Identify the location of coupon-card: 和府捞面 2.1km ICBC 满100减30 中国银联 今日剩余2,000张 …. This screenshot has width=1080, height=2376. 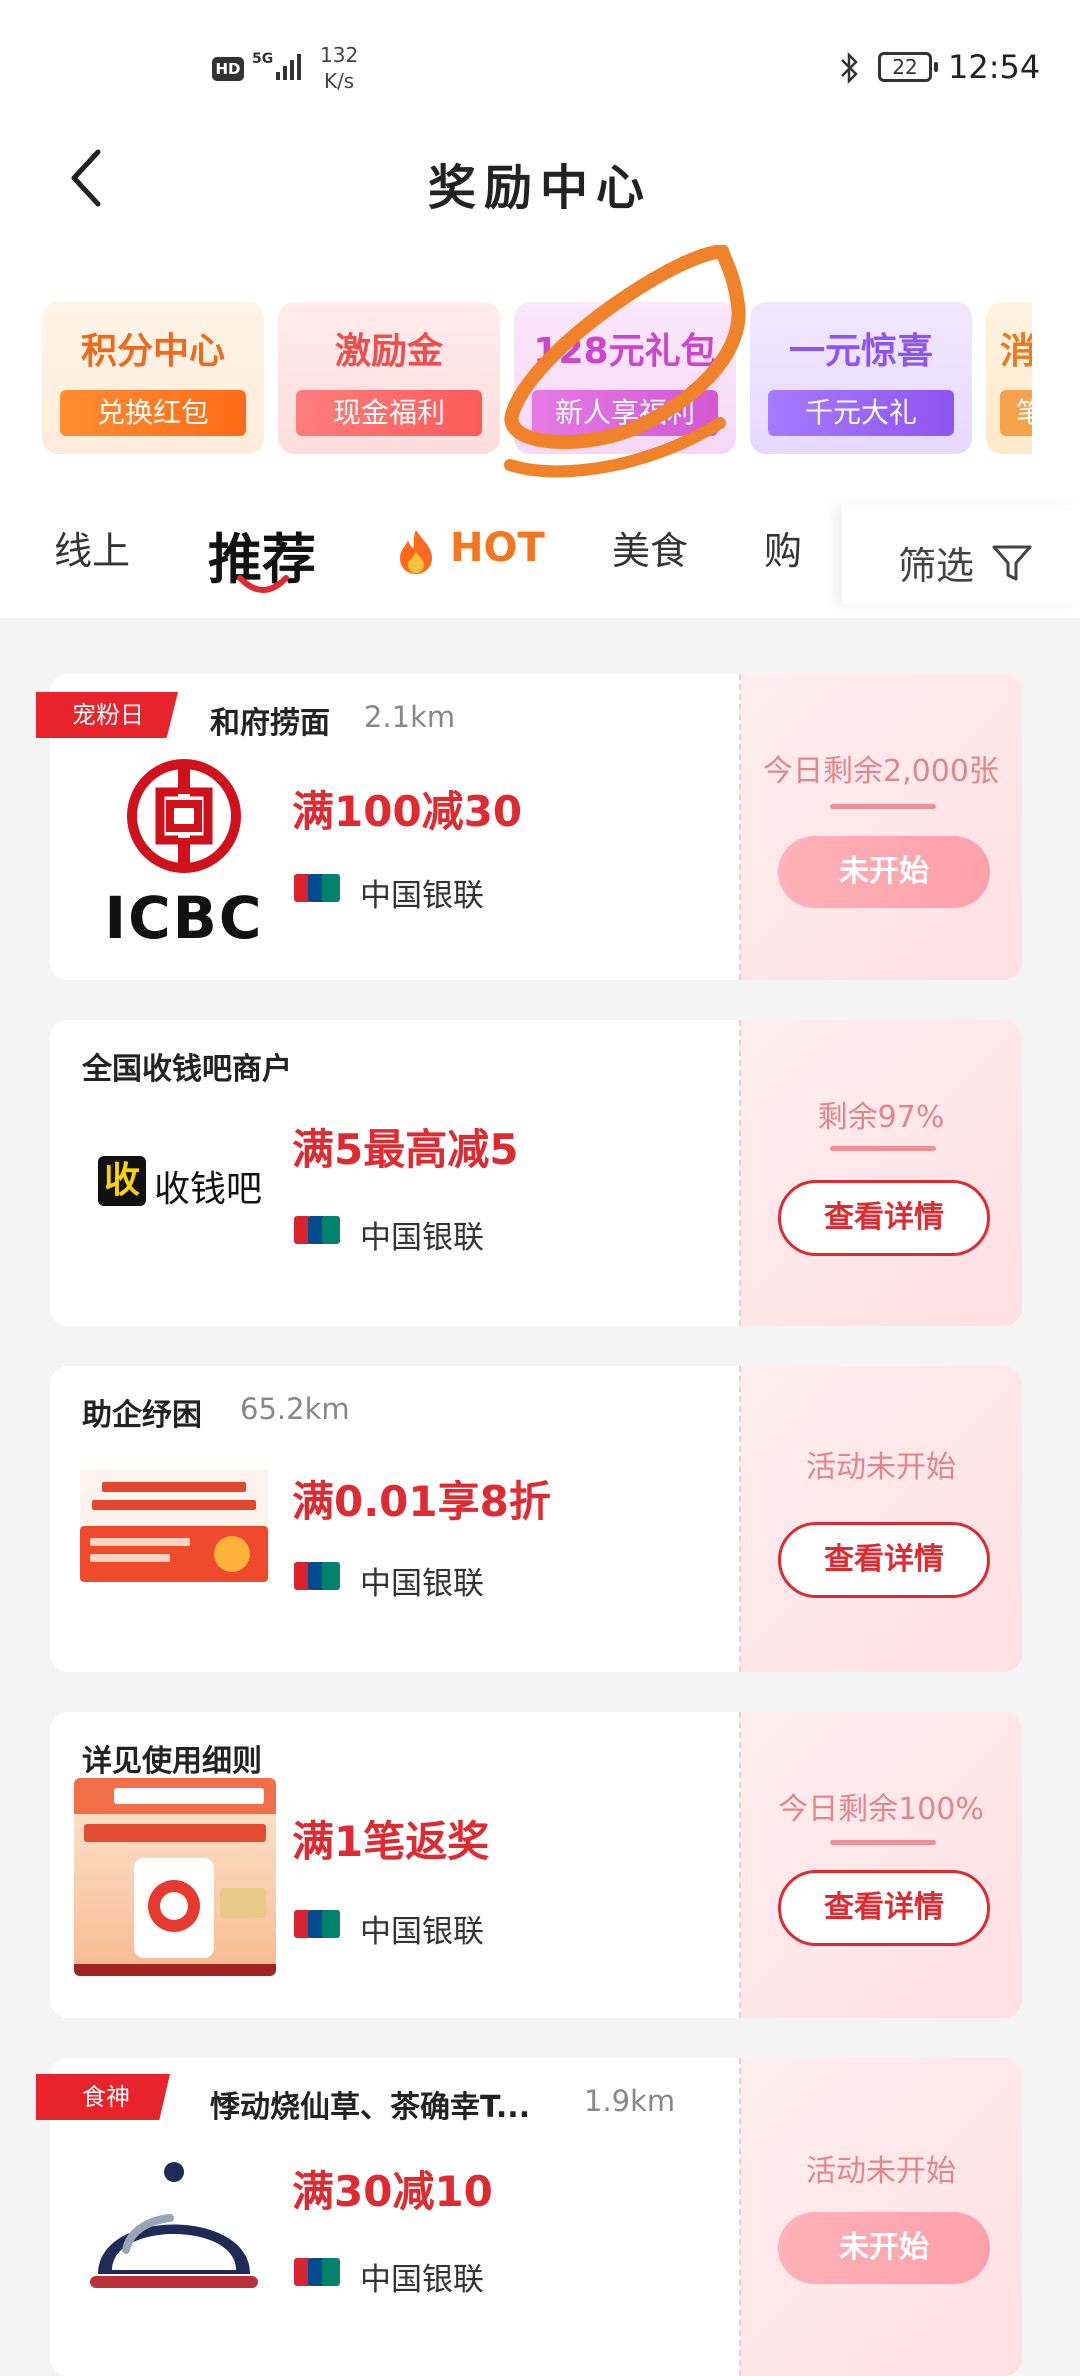
(536, 827).